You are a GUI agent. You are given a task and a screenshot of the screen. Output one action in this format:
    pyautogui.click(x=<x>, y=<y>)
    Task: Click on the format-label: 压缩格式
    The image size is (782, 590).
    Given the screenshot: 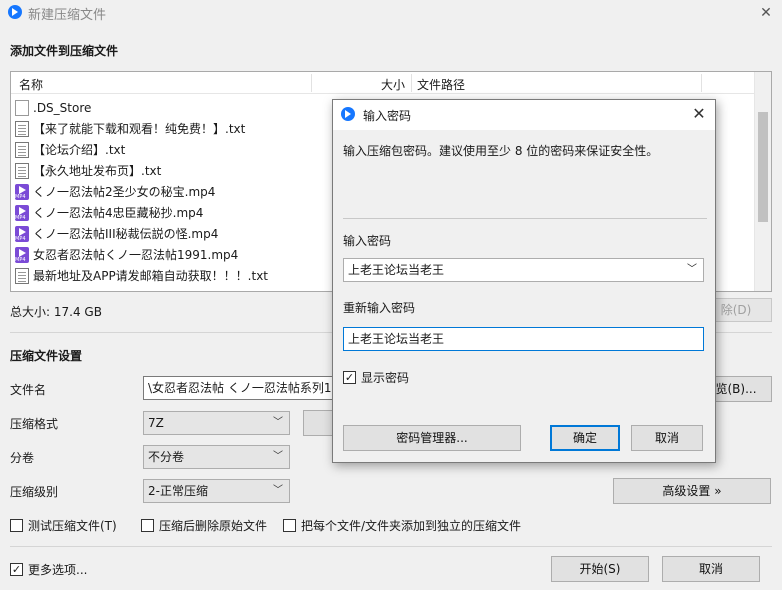 What is the action you would take?
    pyautogui.click(x=34, y=424)
    